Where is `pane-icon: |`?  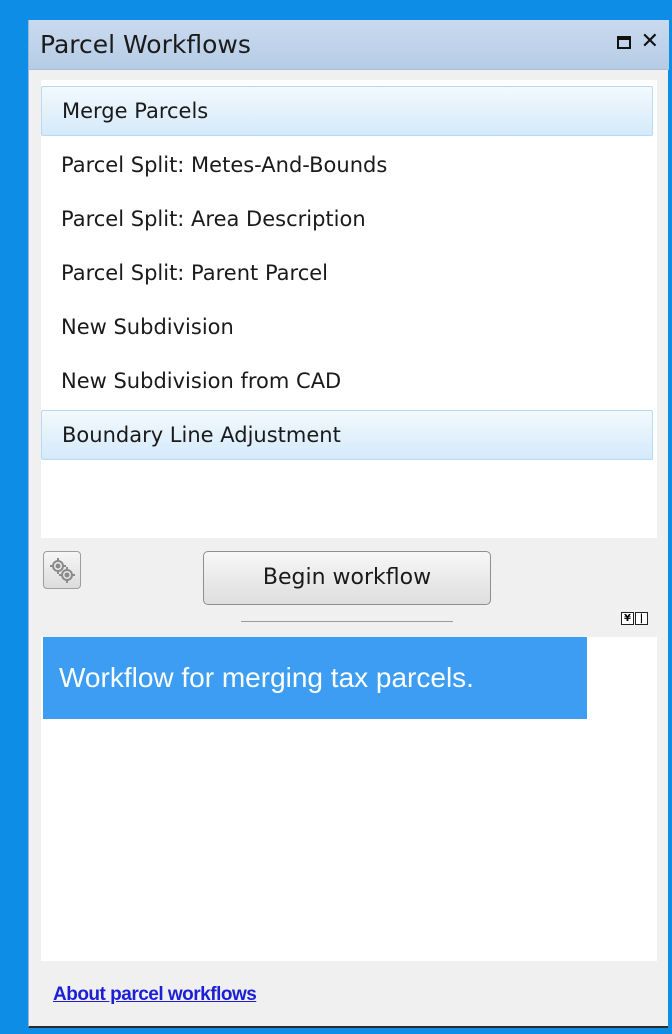
pane-icon: | is located at coordinates (641, 618).